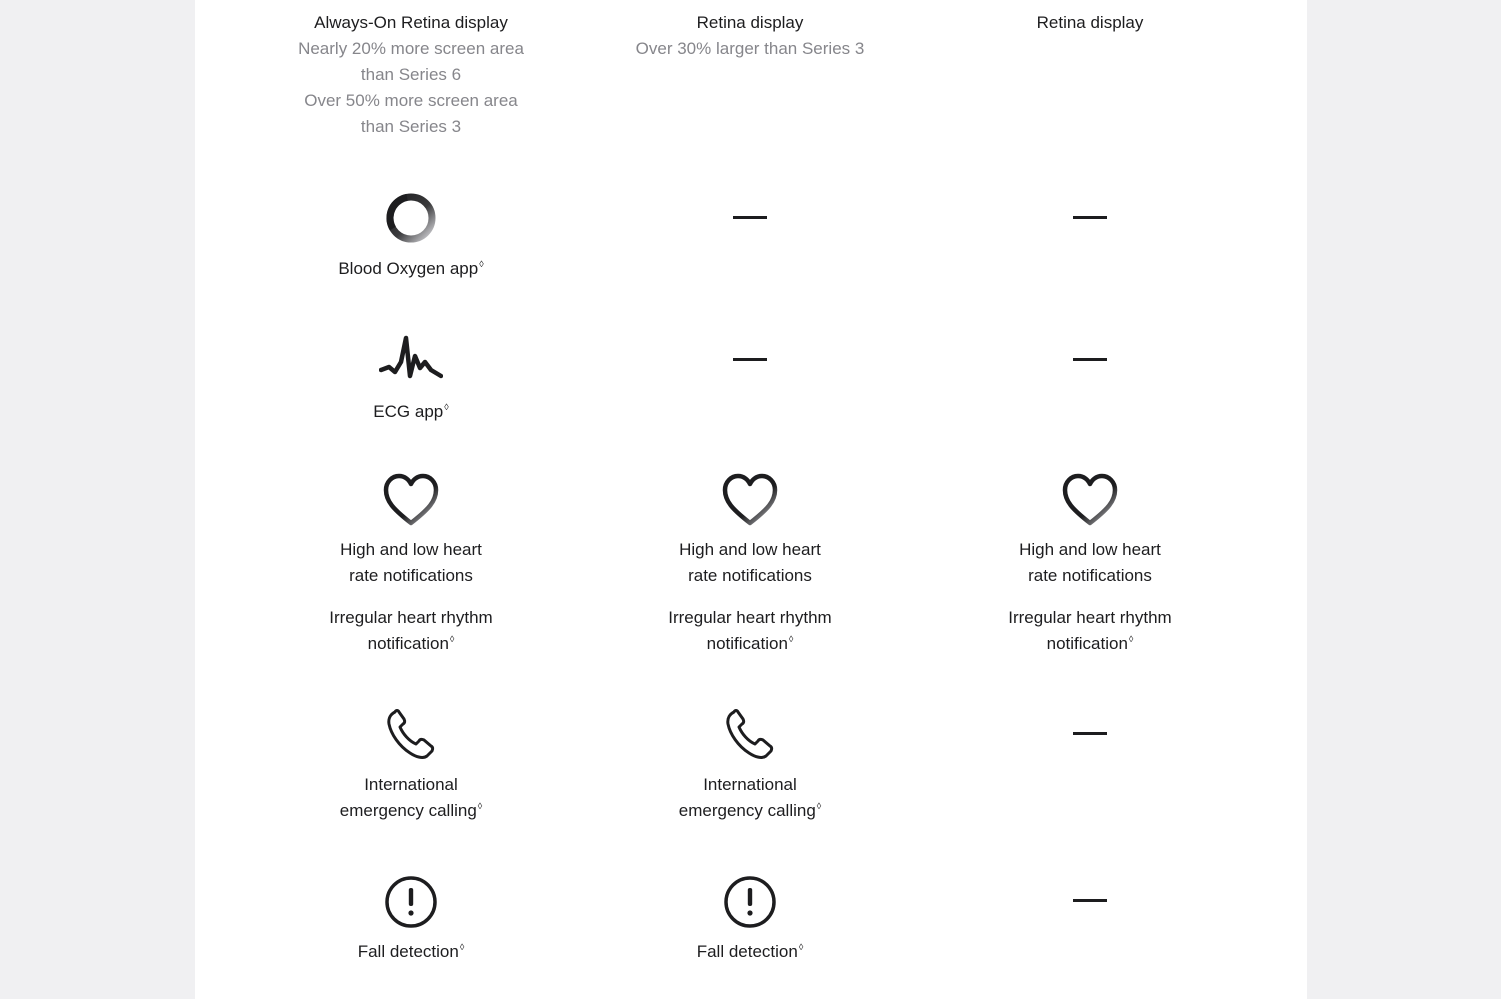 The height and width of the screenshot is (999, 1501). Describe the element at coordinates (750, 48) in the screenshot. I see `display-note: Over 30% larger than Series 3` at that location.